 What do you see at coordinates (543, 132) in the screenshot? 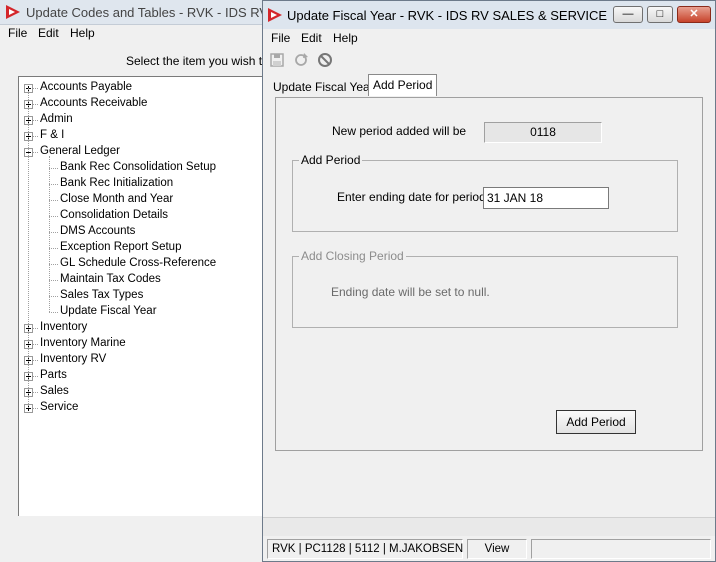
I see `new-period-value: 0118` at bounding box center [543, 132].